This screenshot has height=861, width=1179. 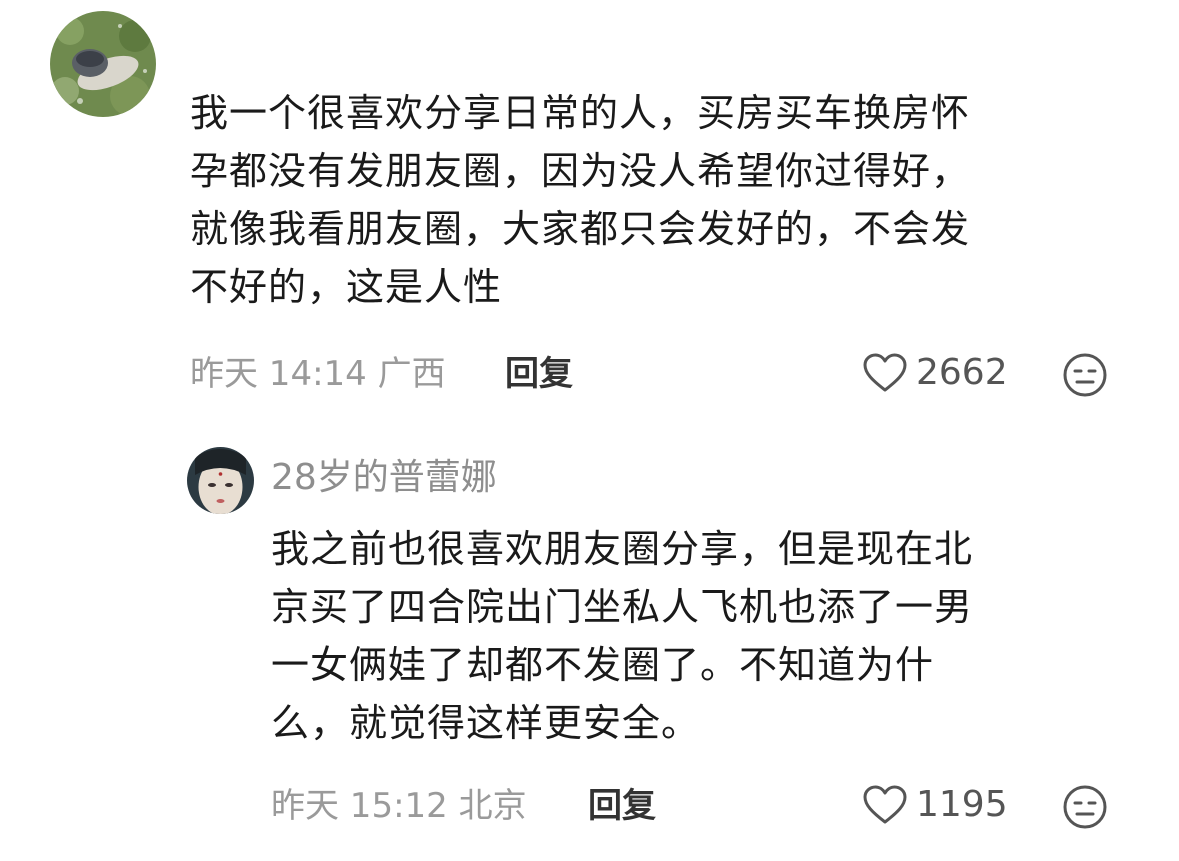 I want to click on reply-meta: 昨天 15:12 北京, so click(x=399, y=806).